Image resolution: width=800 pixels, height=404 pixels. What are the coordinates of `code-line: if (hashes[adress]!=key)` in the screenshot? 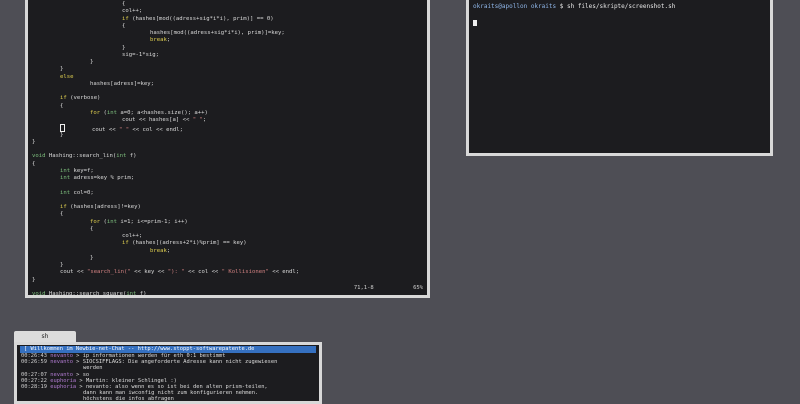 It's located at (229, 207).